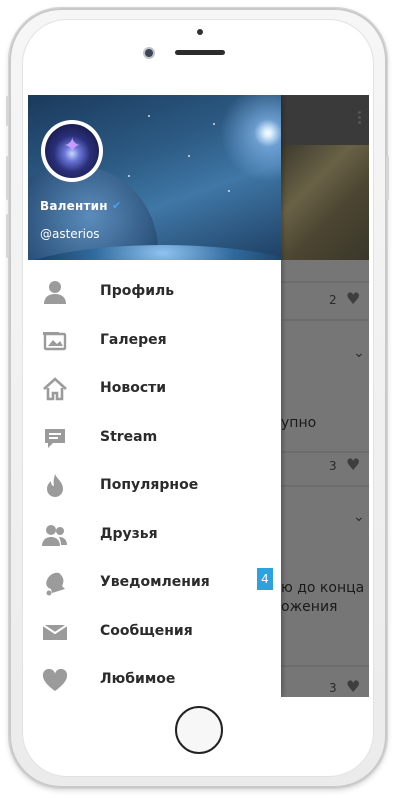 The width and height of the screenshot is (408, 798). Describe the element at coordinates (7, 111) in the screenshot. I see `volume-up-button` at that location.